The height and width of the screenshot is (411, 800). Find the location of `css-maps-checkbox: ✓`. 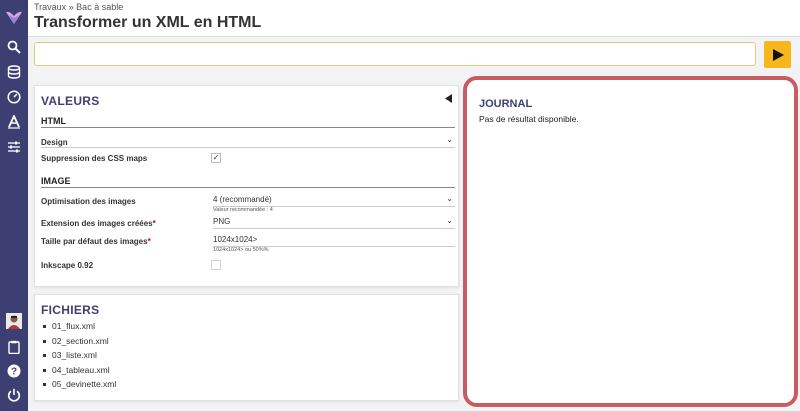

css-maps-checkbox: ✓ is located at coordinates (216, 158).